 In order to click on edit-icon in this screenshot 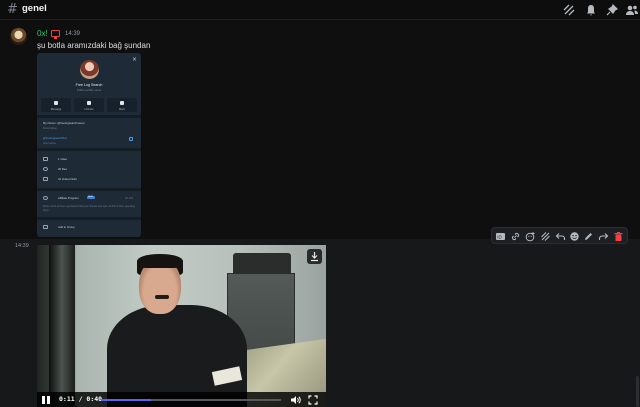, I will do `click(588, 236)`.